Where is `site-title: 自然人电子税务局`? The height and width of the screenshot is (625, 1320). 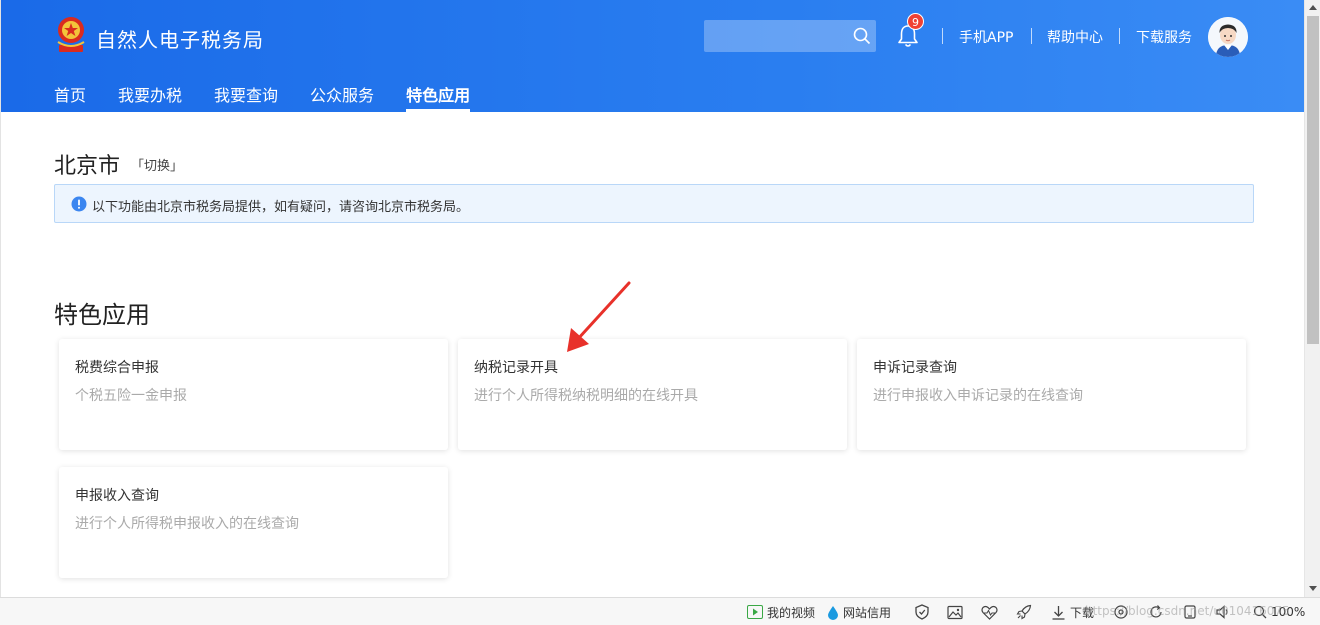
site-title: 自然人电子税务局 is located at coordinates (180, 40).